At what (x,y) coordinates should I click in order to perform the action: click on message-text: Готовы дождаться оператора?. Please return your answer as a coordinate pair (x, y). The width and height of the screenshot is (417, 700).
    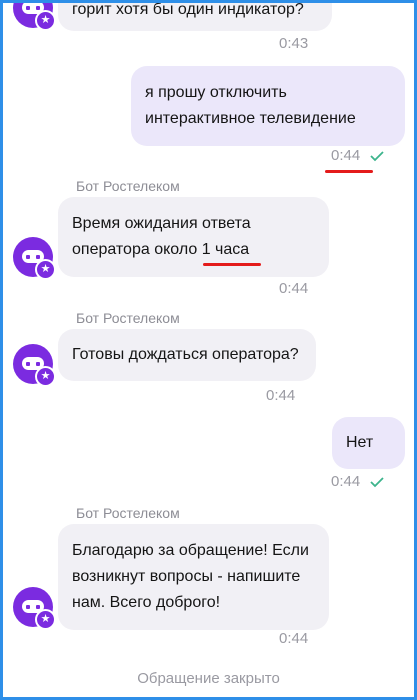
    Looking at the image, I should click on (185, 354).